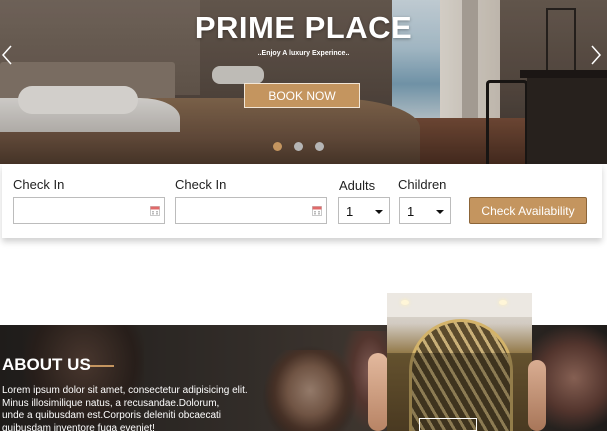 The width and height of the screenshot is (607, 431). What do you see at coordinates (303, 27) in the screenshot?
I see `hero-title: PRIME PLACE` at bounding box center [303, 27].